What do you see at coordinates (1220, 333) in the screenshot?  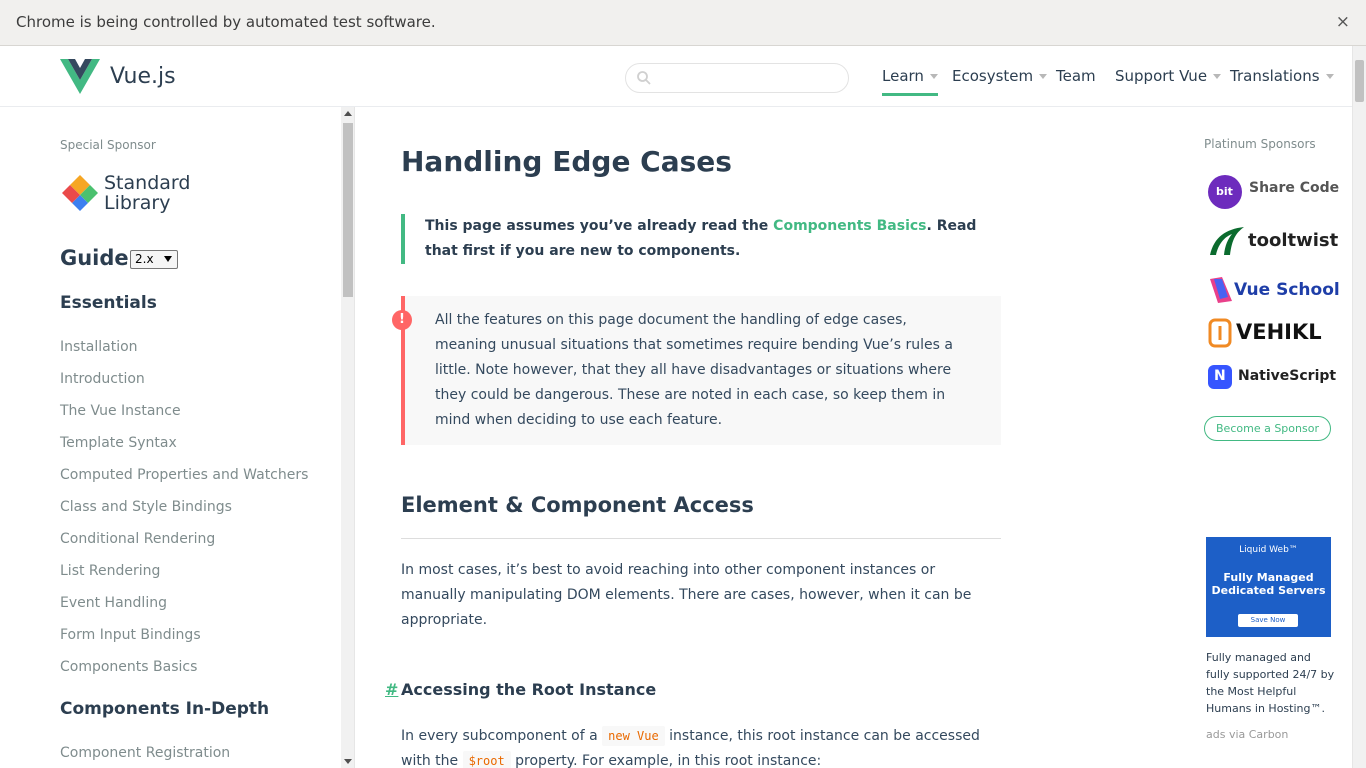 I see `vehikl-logo-icon` at bounding box center [1220, 333].